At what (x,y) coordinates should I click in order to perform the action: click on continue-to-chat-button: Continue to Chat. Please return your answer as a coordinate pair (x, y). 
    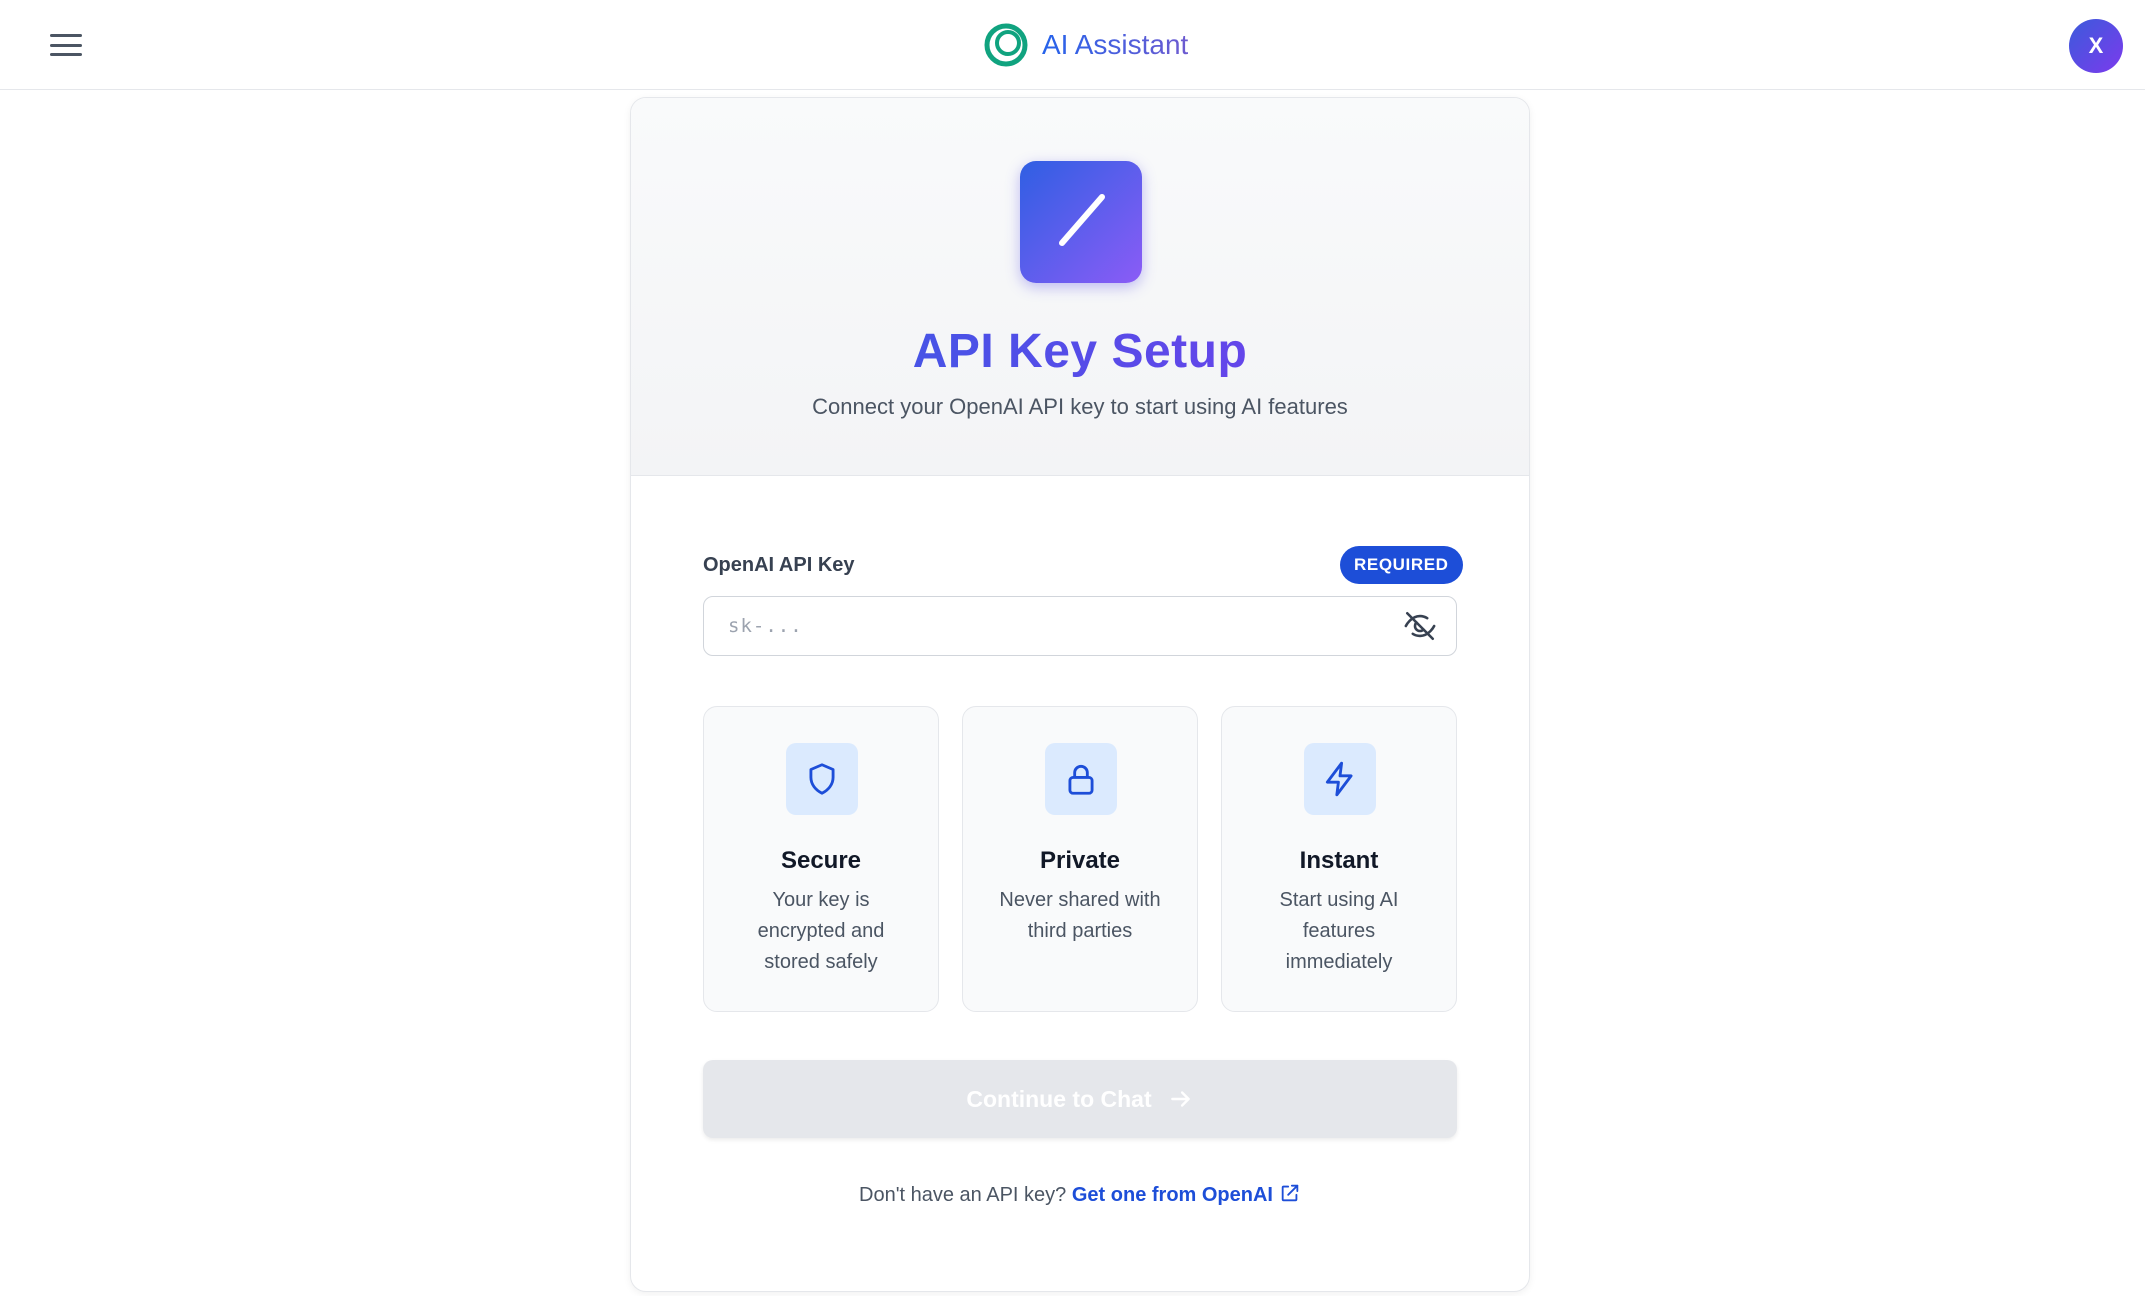
    Looking at the image, I should click on (1080, 1099).